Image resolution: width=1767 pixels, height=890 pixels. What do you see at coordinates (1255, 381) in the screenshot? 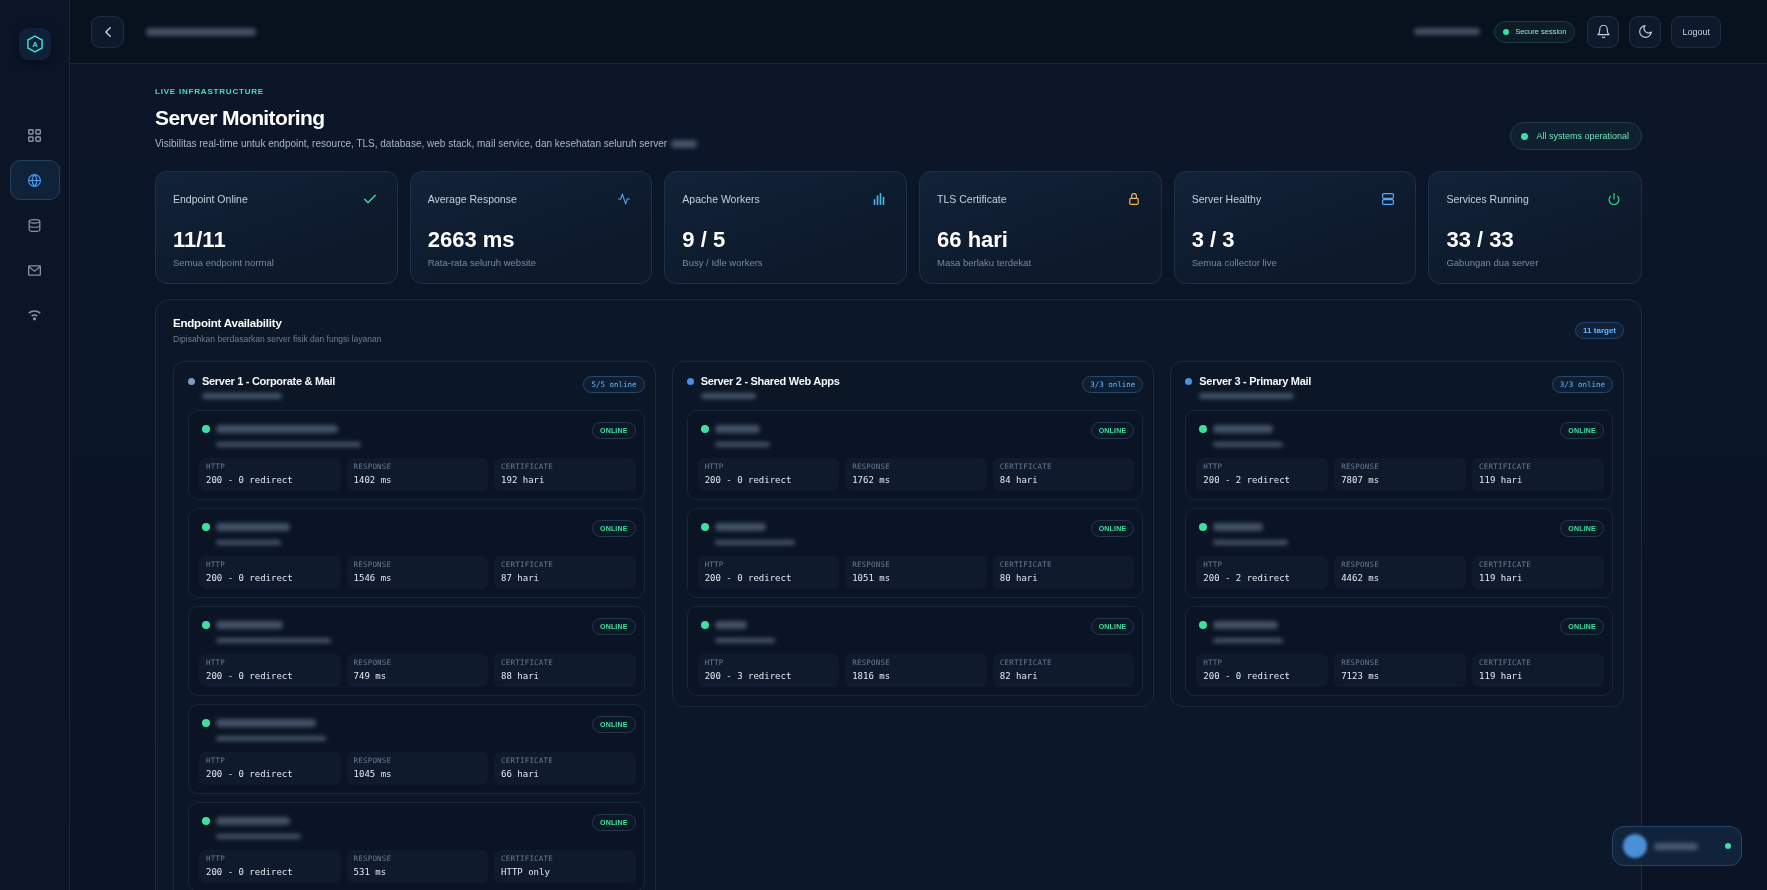
I see `server-title: Server 3 - Primary Mail` at bounding box center [1255, 381].